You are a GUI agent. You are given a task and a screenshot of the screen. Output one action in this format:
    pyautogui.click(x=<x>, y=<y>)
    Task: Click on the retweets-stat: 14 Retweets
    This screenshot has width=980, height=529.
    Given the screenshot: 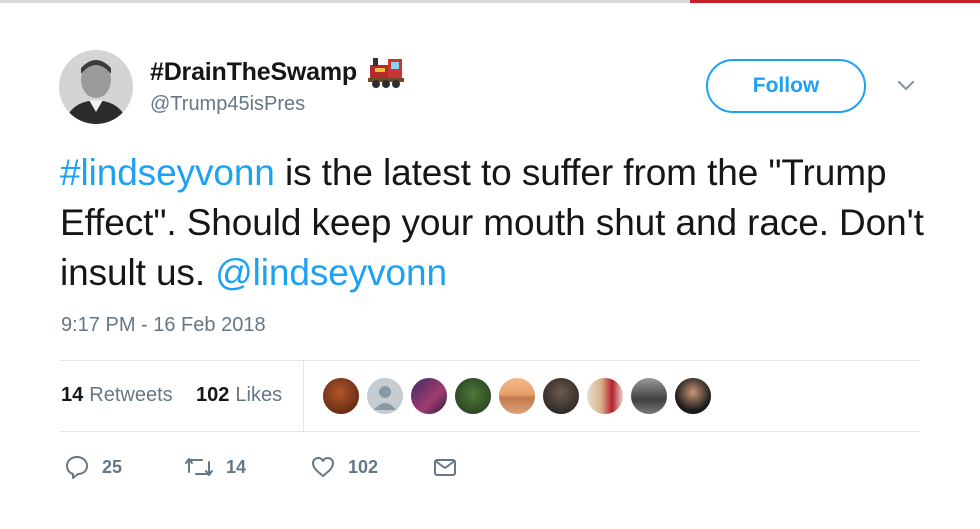 What is the action you would take?
    pyautogui.click(x=117, y=395)
    